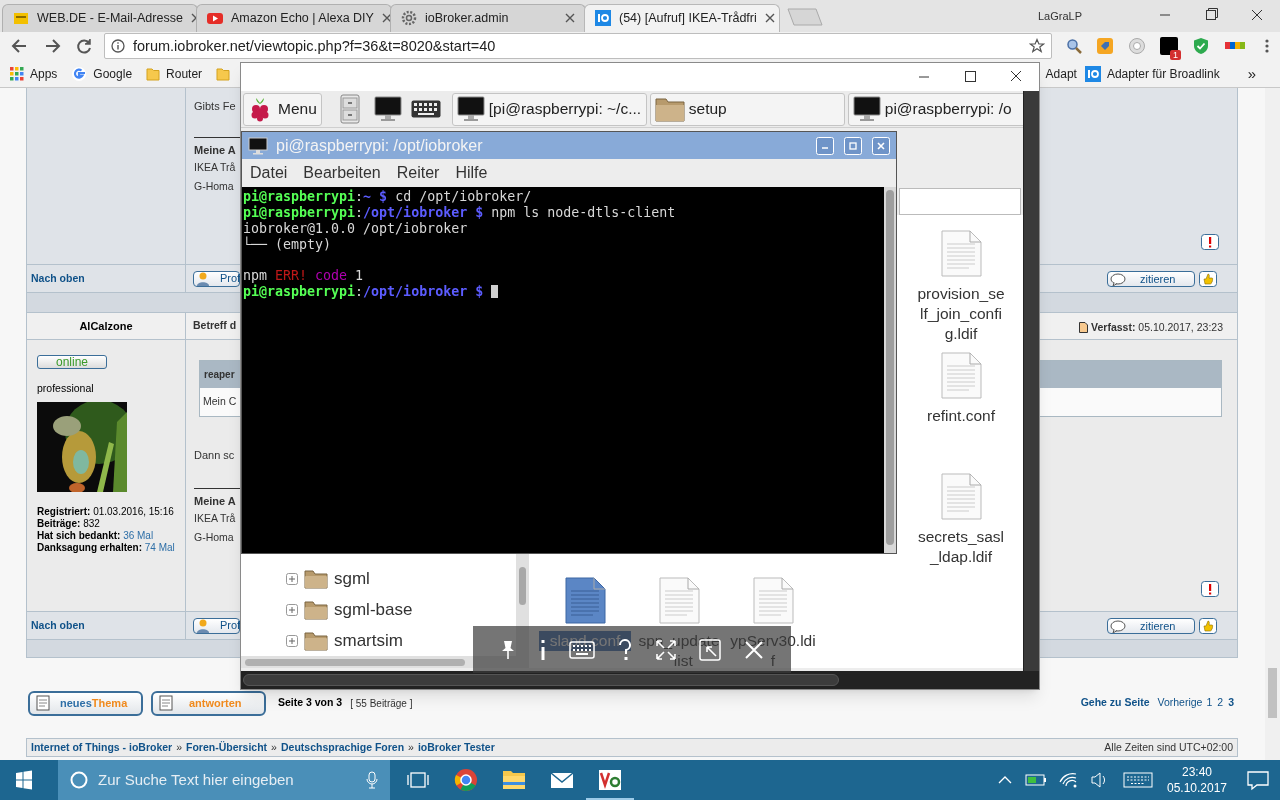 This screenshot has height=800, width=1280. Describe the element at coordinates (294, 17) in the screenshot. I see `browser-tab: Amazon Echo | Alexa DIY` at that location.